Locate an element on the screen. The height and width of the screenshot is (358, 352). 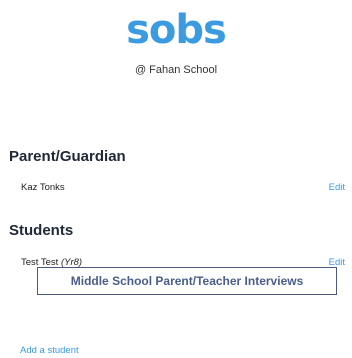
school-label: @ Fahan School is located at coordinates (176, 70).